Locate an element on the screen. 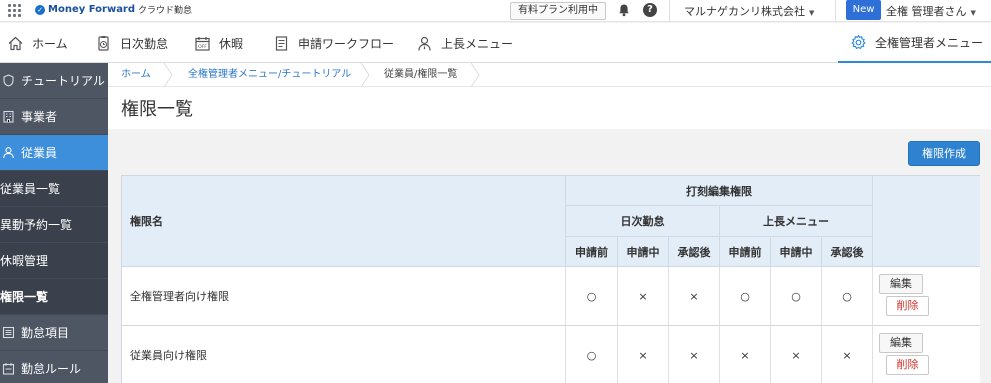  company-selector: マルナゲカンリ株式会社 ▼ is located at coordinates (749, 11).